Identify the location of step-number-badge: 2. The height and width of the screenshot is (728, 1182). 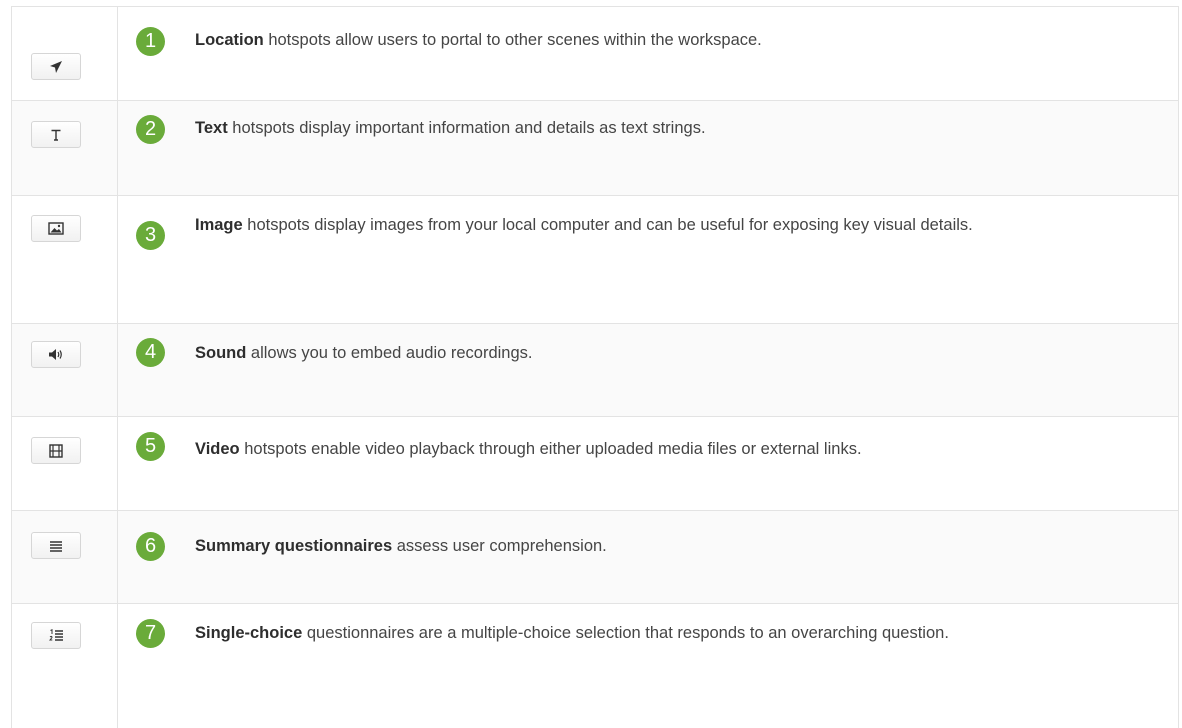
(150, 129).